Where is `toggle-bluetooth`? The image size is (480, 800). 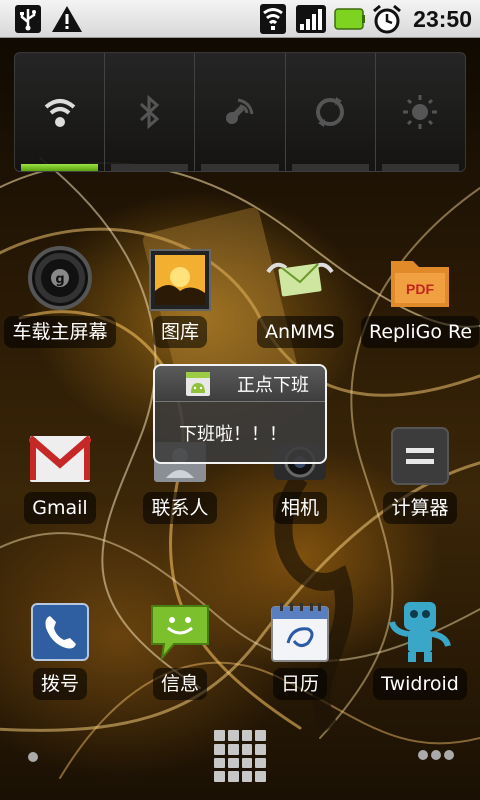 toggle-bluetooth is located at coordinates (150, 112).